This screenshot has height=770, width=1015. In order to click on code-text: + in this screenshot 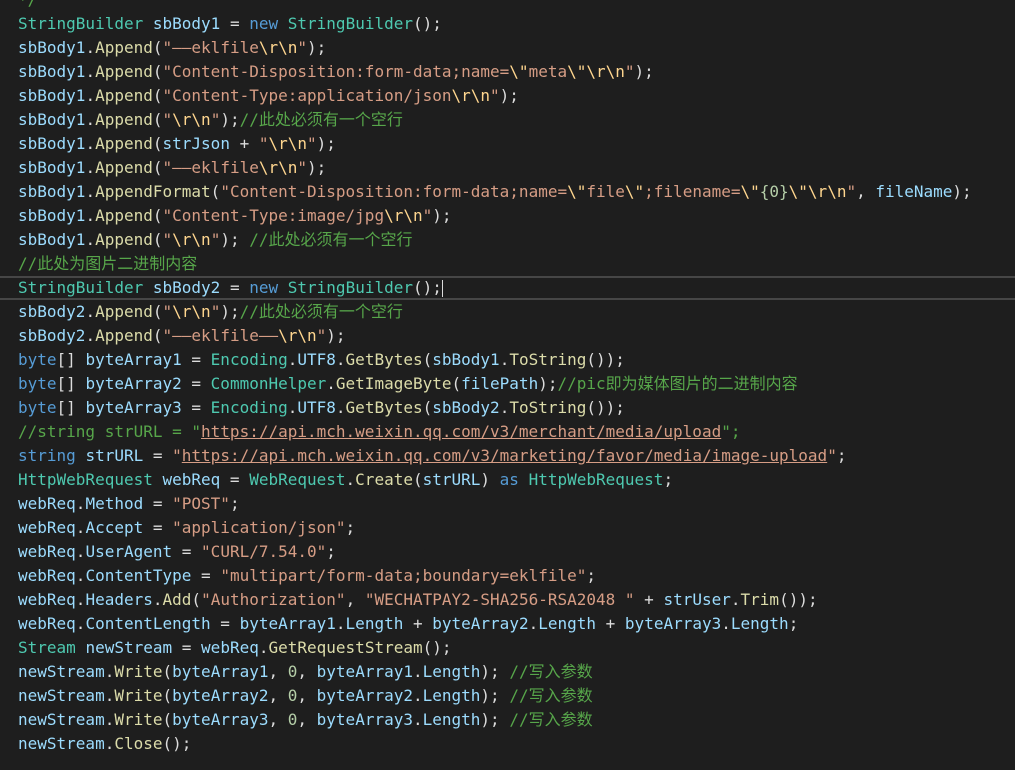, I will do `click(610, 623)`.